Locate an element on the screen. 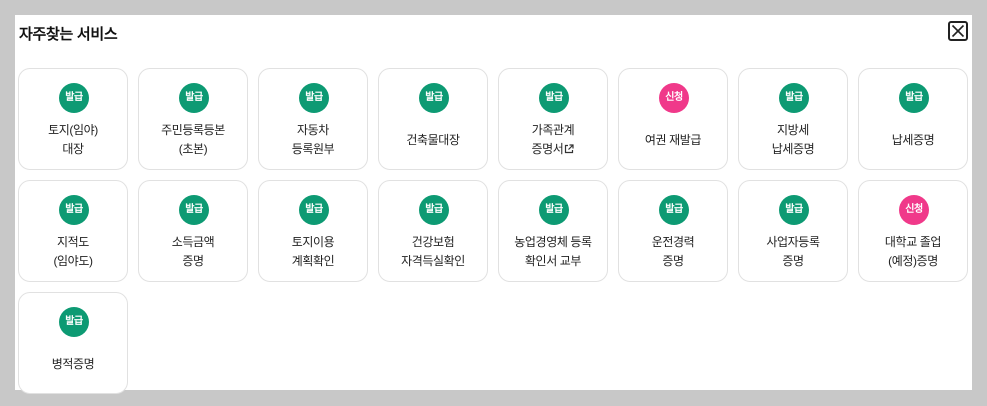 The width and height of the screenshot is (987, 406). service-label-line2: 등록원부 is located at coordinates (313, 149).